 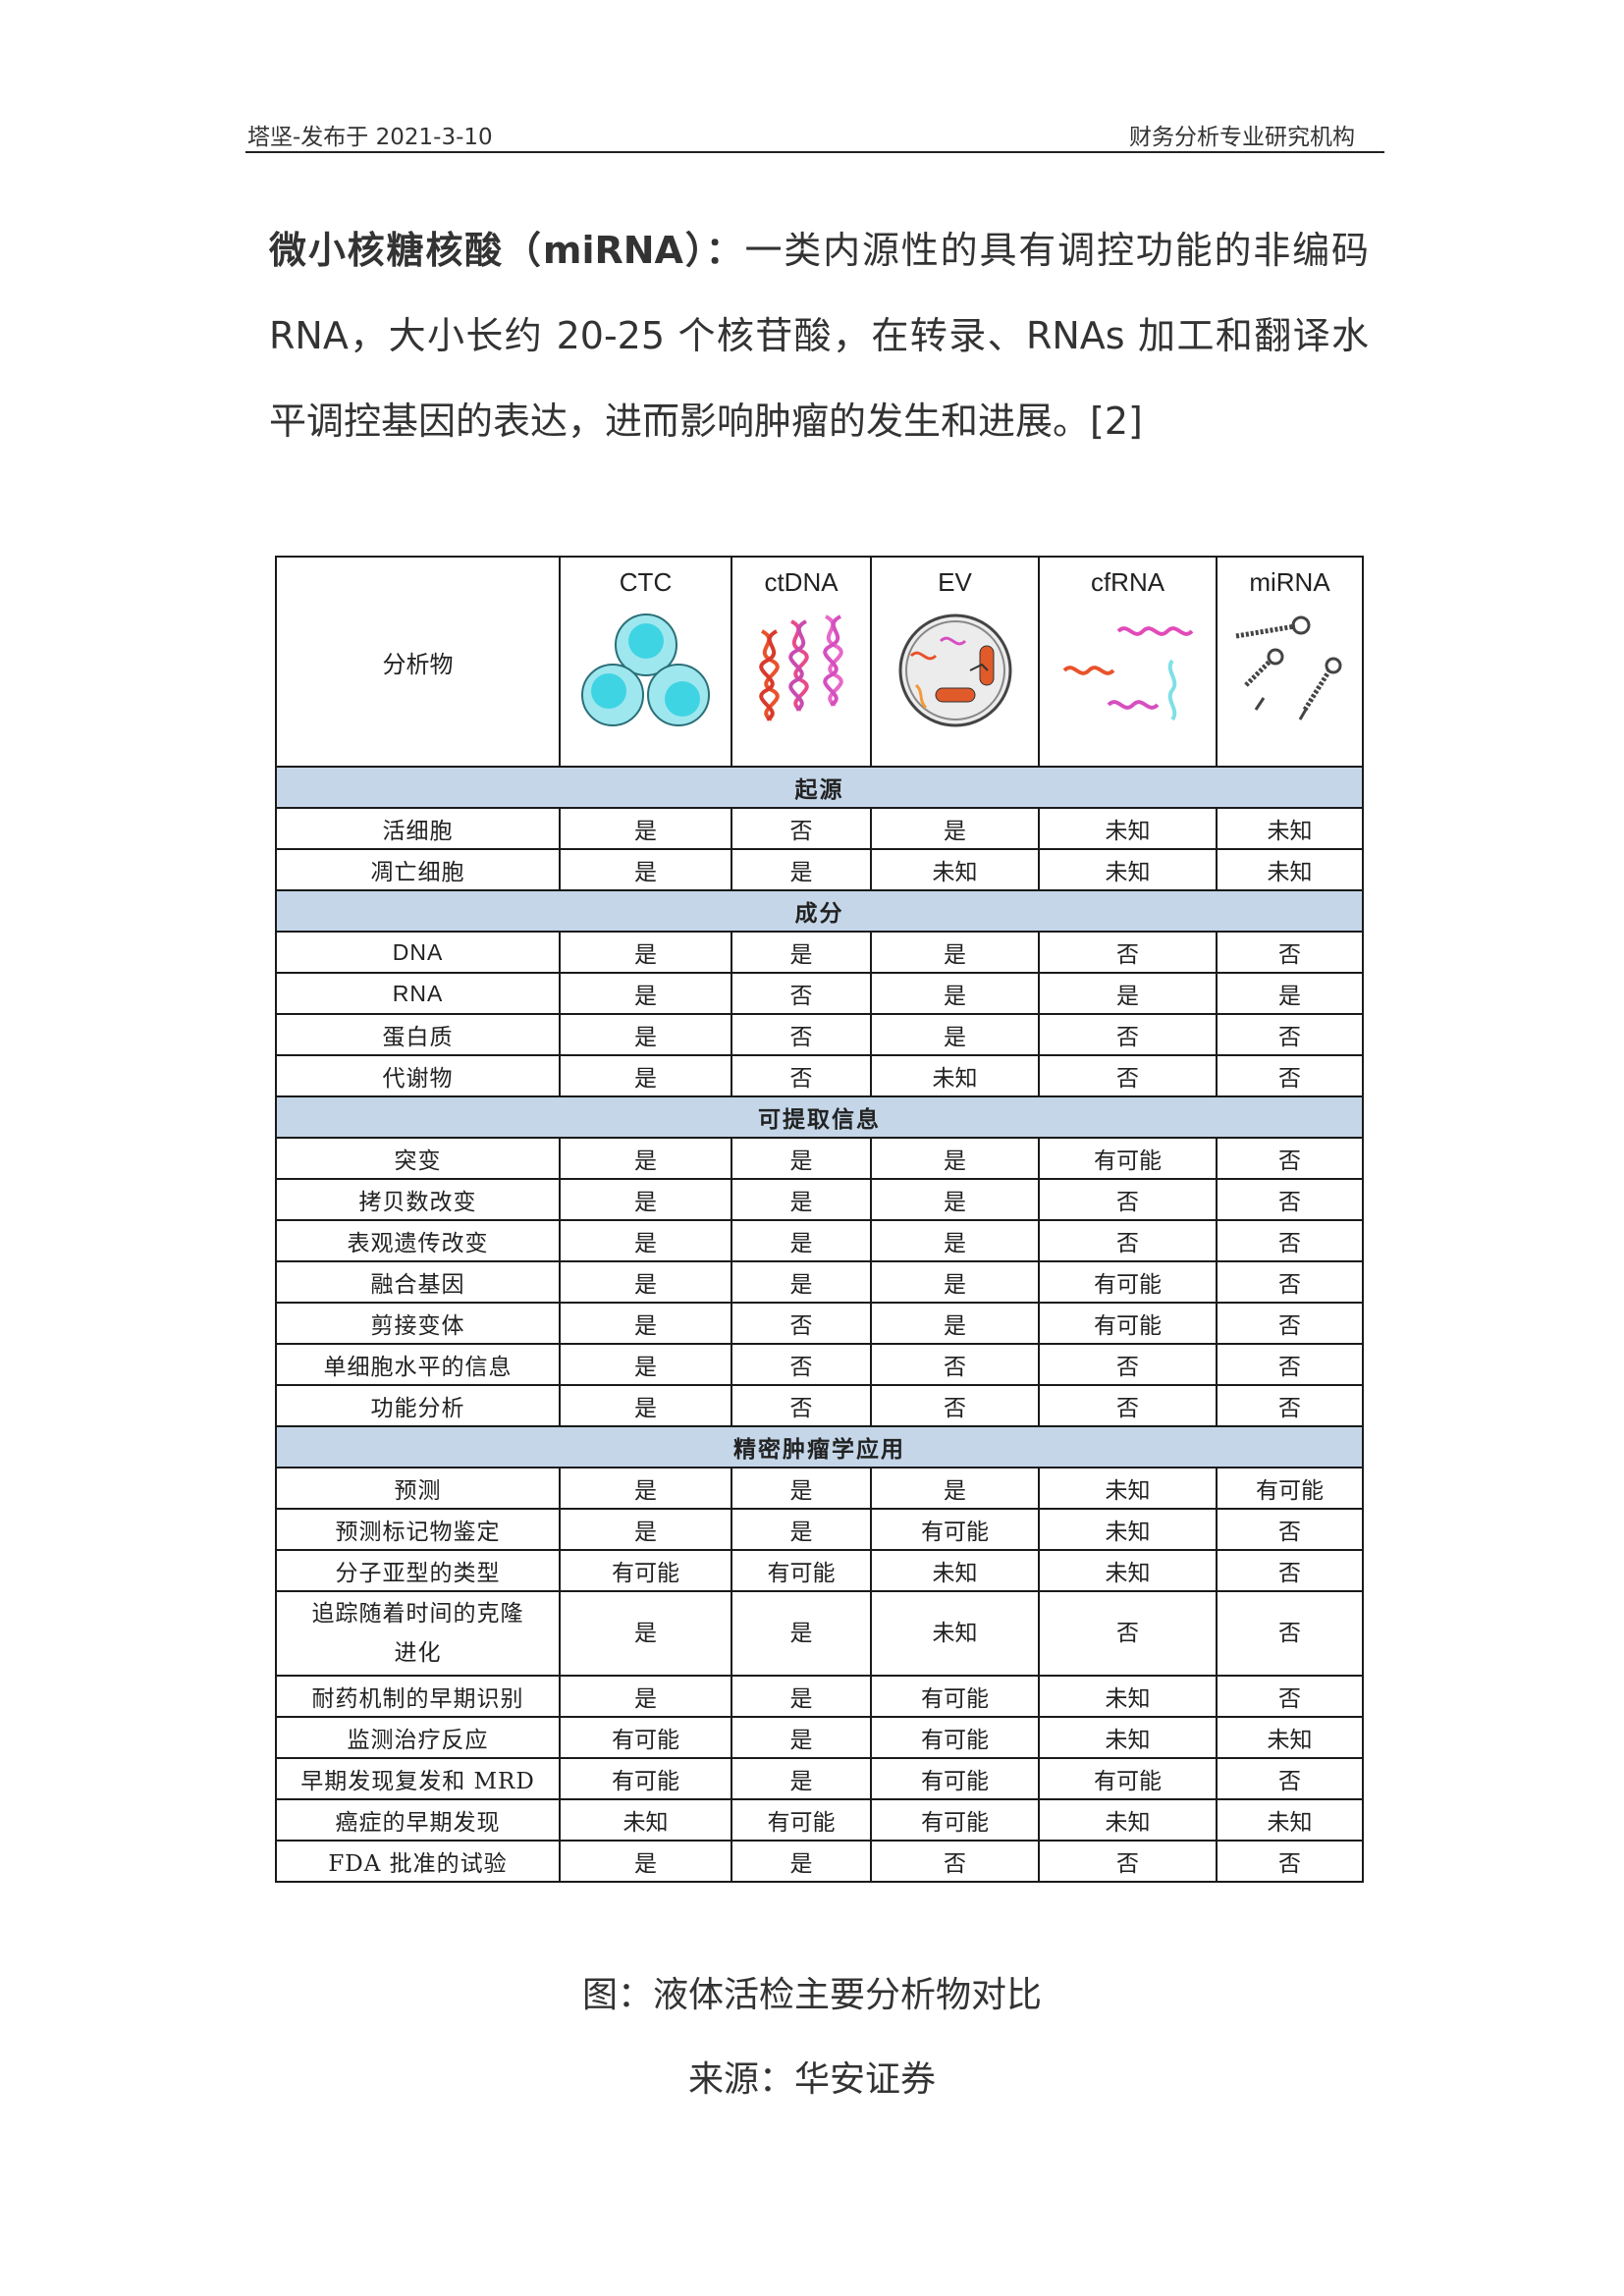 I want to click on cells-icon, so click(x=645, y=670).